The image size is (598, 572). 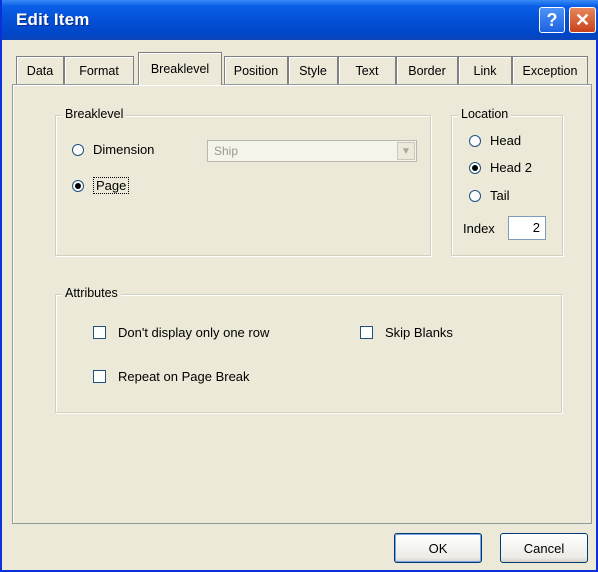 I want to click on head-label: Head, so click(x=506, y=140).